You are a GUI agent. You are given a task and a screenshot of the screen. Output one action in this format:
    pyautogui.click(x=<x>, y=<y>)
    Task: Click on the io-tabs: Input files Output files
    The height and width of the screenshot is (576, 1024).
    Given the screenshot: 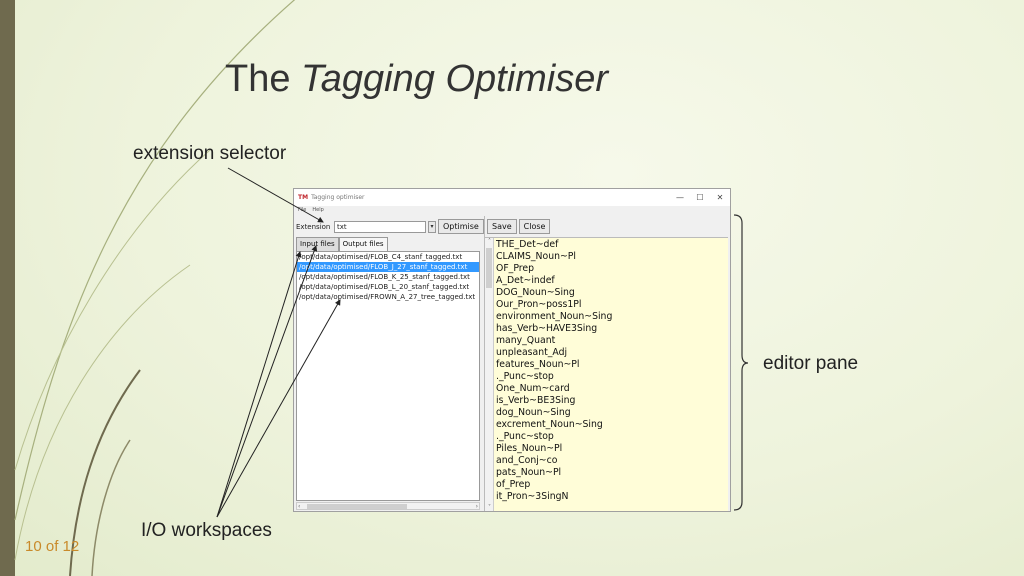 What is the action you would take?
    pyautogui.click(x=342, y=244)
    